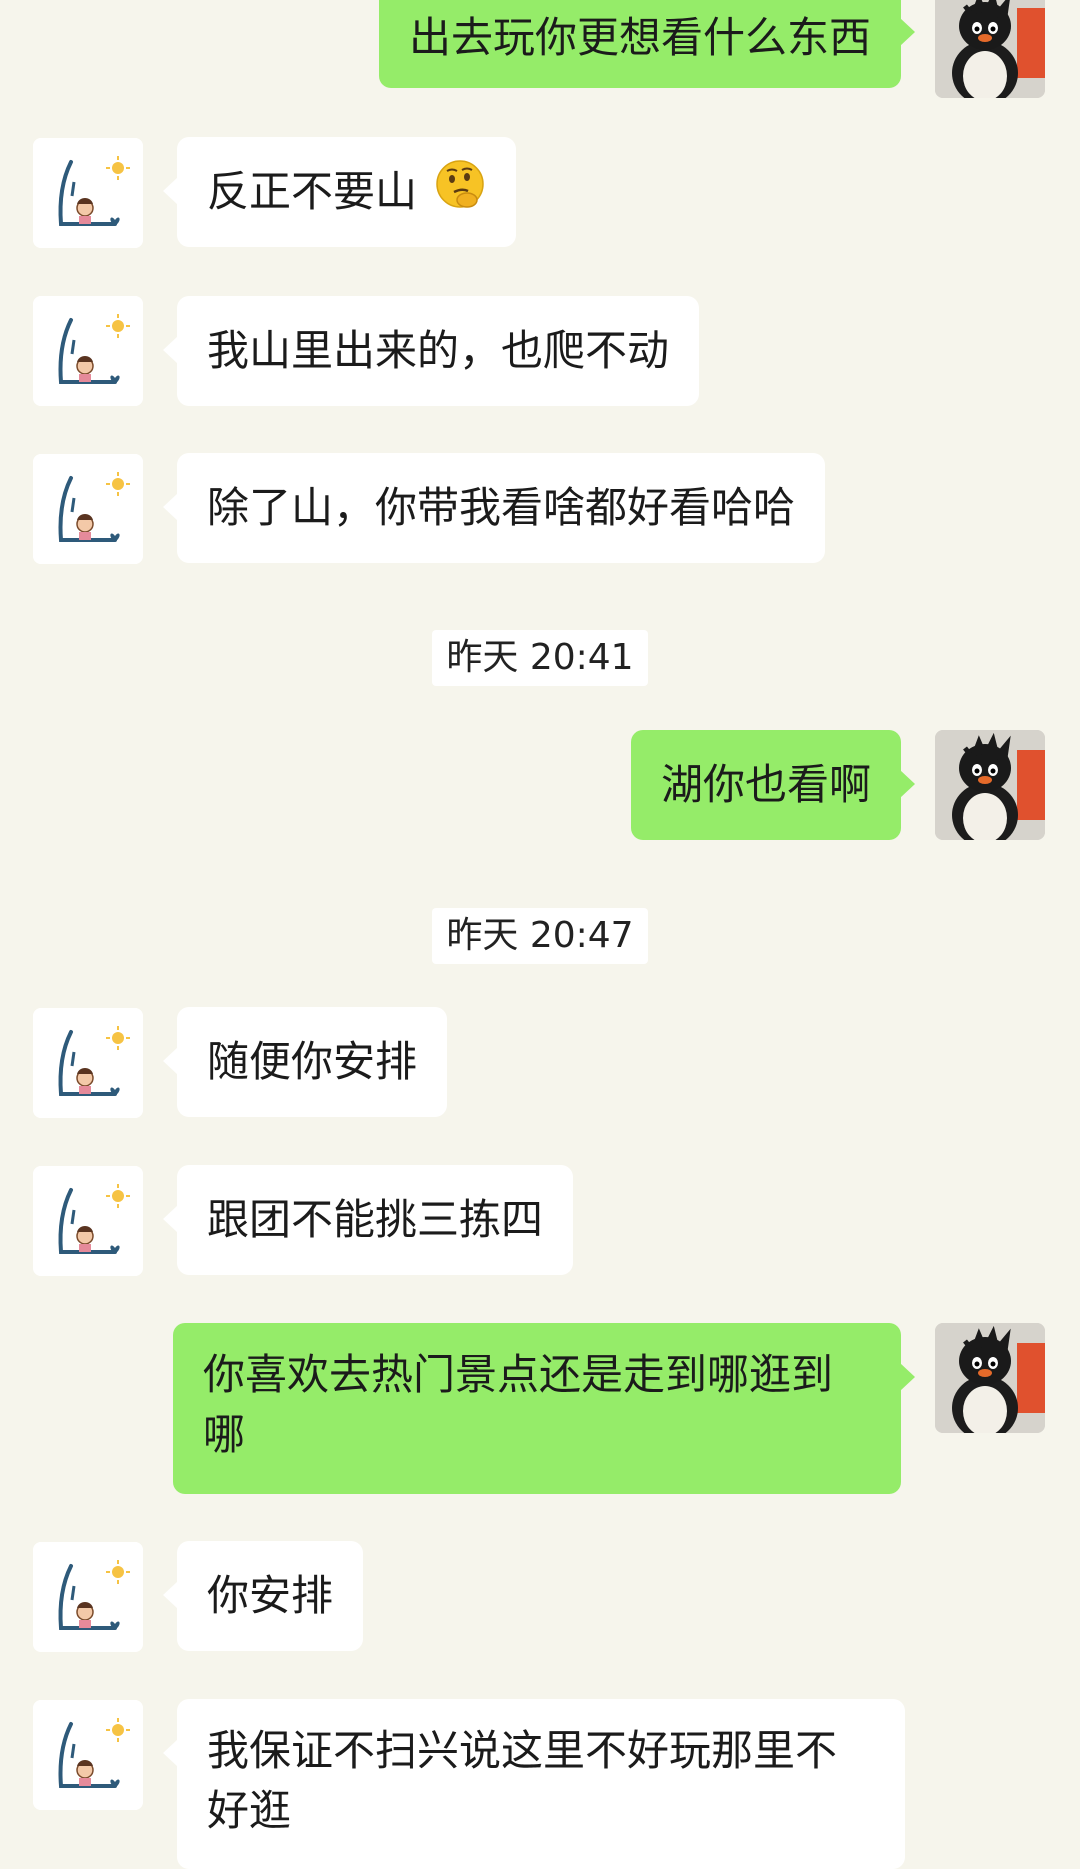 The height and width of the screenshot is (1869, 1080). I want to click on incoming-message-bubble: 我山里出来的，也爬不动, so click(431, 351).